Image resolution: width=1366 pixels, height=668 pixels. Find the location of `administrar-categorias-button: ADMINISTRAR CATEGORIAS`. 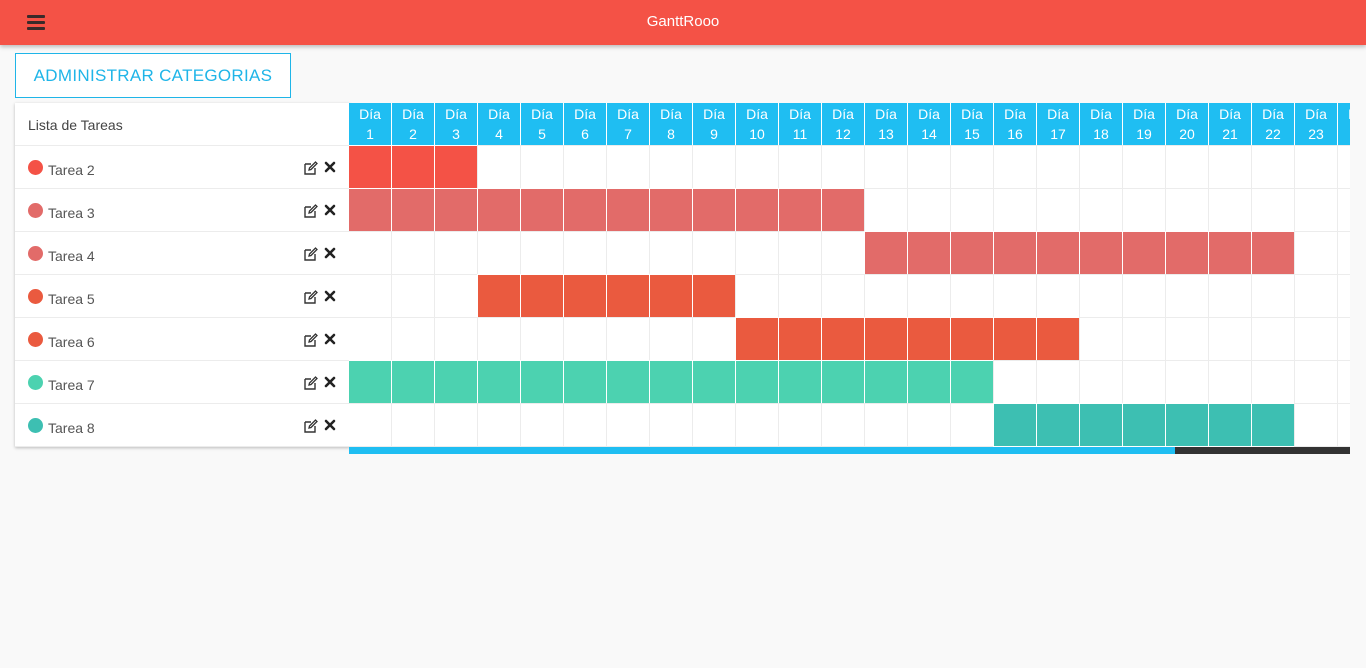

administrar-categorias-button: ADMINISTRAR CATEGORIAS is located at coordinates (153, 75).